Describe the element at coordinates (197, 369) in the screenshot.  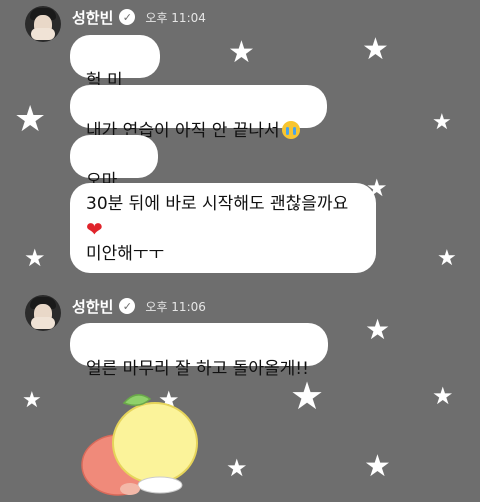
I see `message-text: 얼른 마무리 잘 하고 돌아올게!!` at that location.